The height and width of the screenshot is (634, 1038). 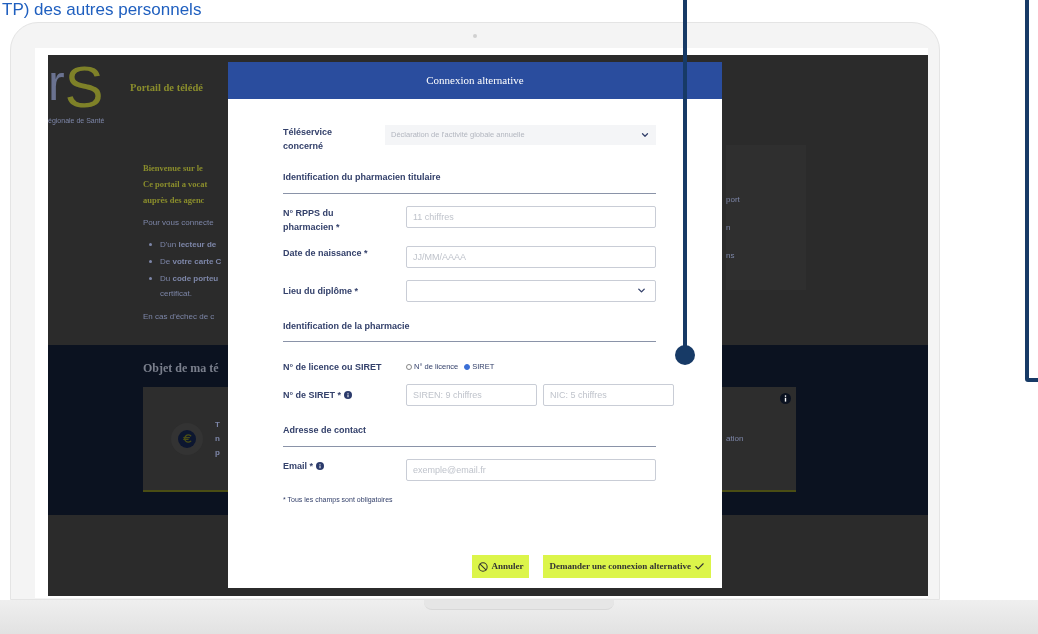 What do you see at coordinates (217, 438) in the screenshot?
I see `card-text: n` at bounding box center [217, 438].